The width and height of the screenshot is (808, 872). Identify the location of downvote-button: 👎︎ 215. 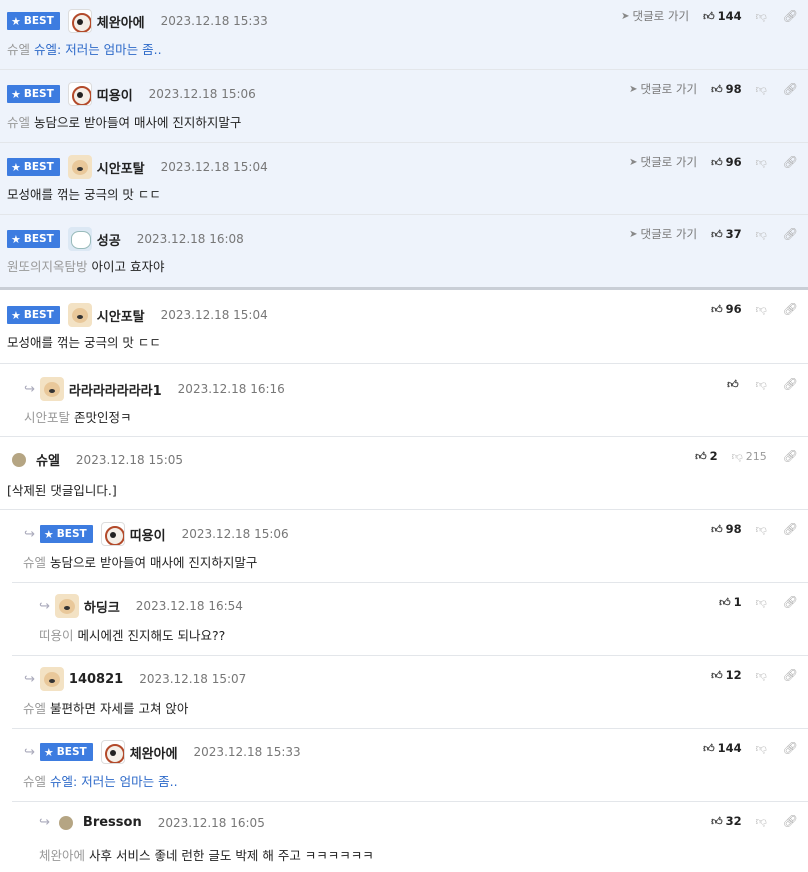
(749, 456).